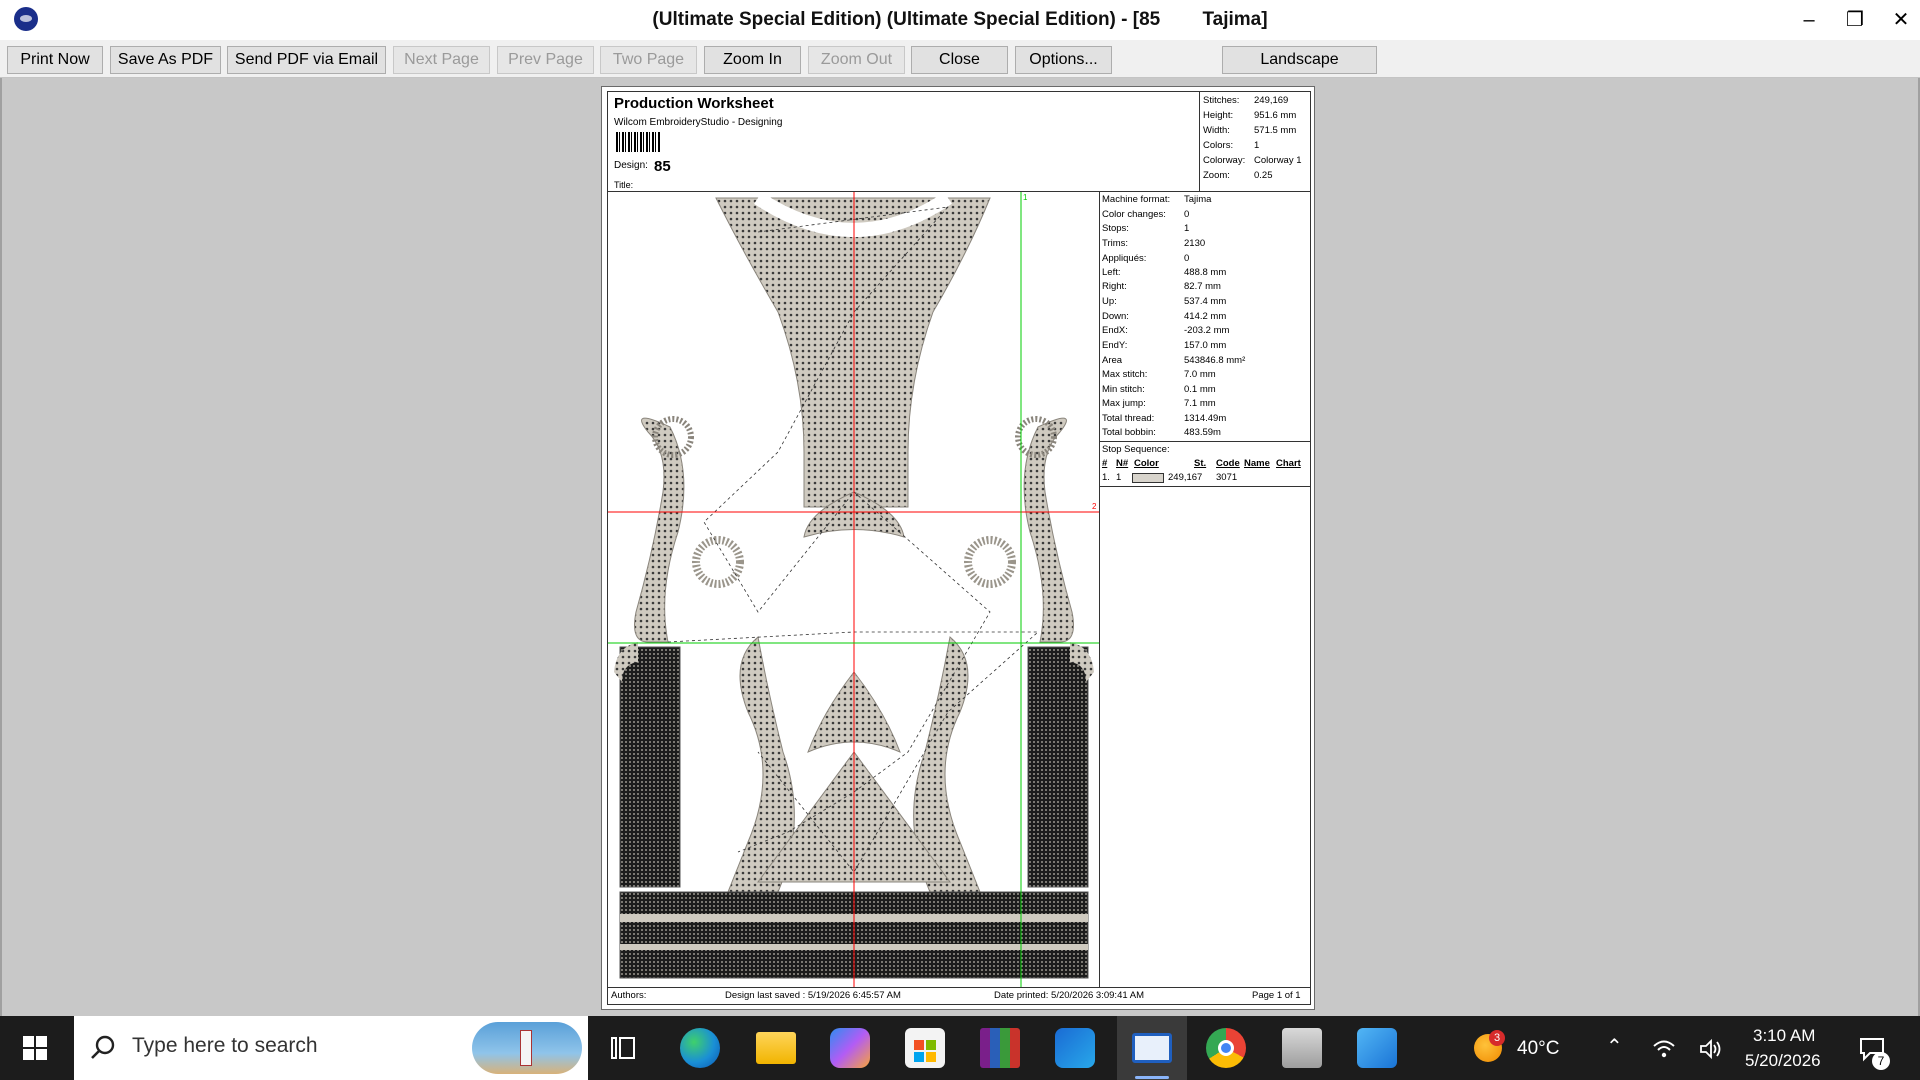 The height and width of the screenshot is (1080, 1920). Describe the element at coordinates (165, 60) in the screenshot. I see `save-as-pdf-button: Save As PDF` at that location.